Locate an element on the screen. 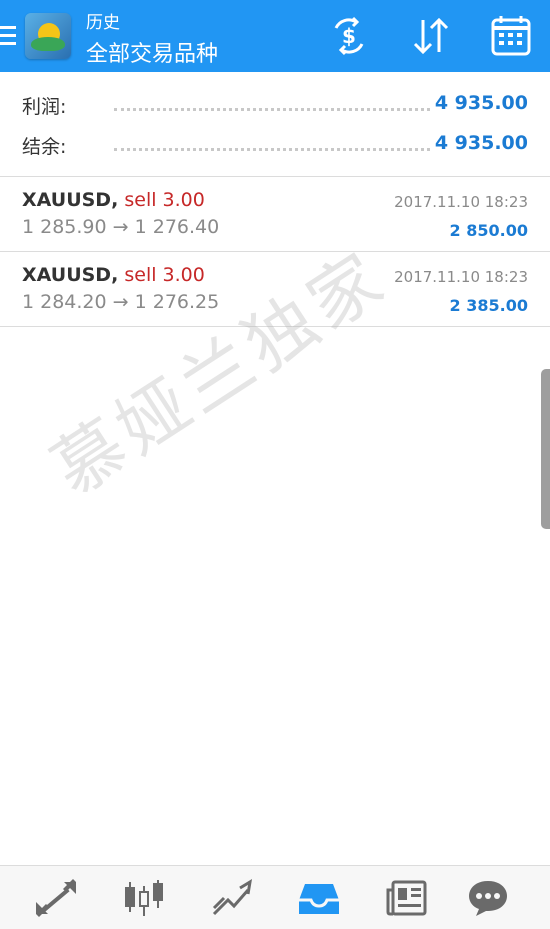 This screenshot has height=929, width=550. app-logo is located at coordinates (48, 36).